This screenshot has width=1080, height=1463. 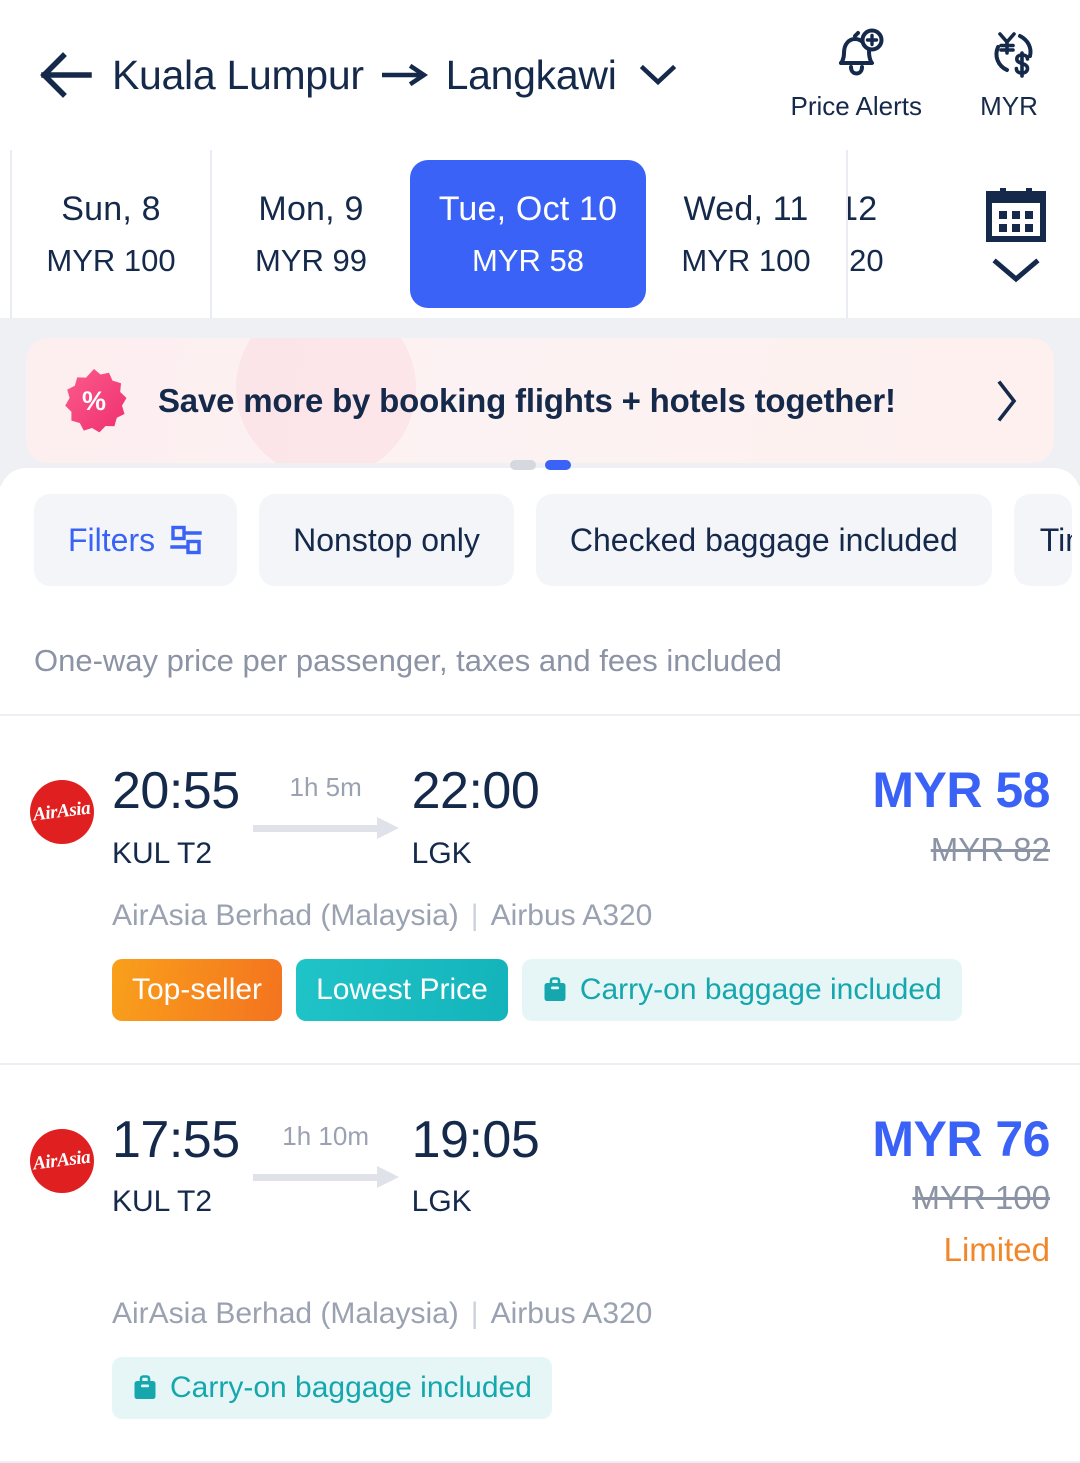 I want to click on flight-operator-row: AirAsia Berhad (Malaysia) | Airbus A320, so click(x=581, y=1314).